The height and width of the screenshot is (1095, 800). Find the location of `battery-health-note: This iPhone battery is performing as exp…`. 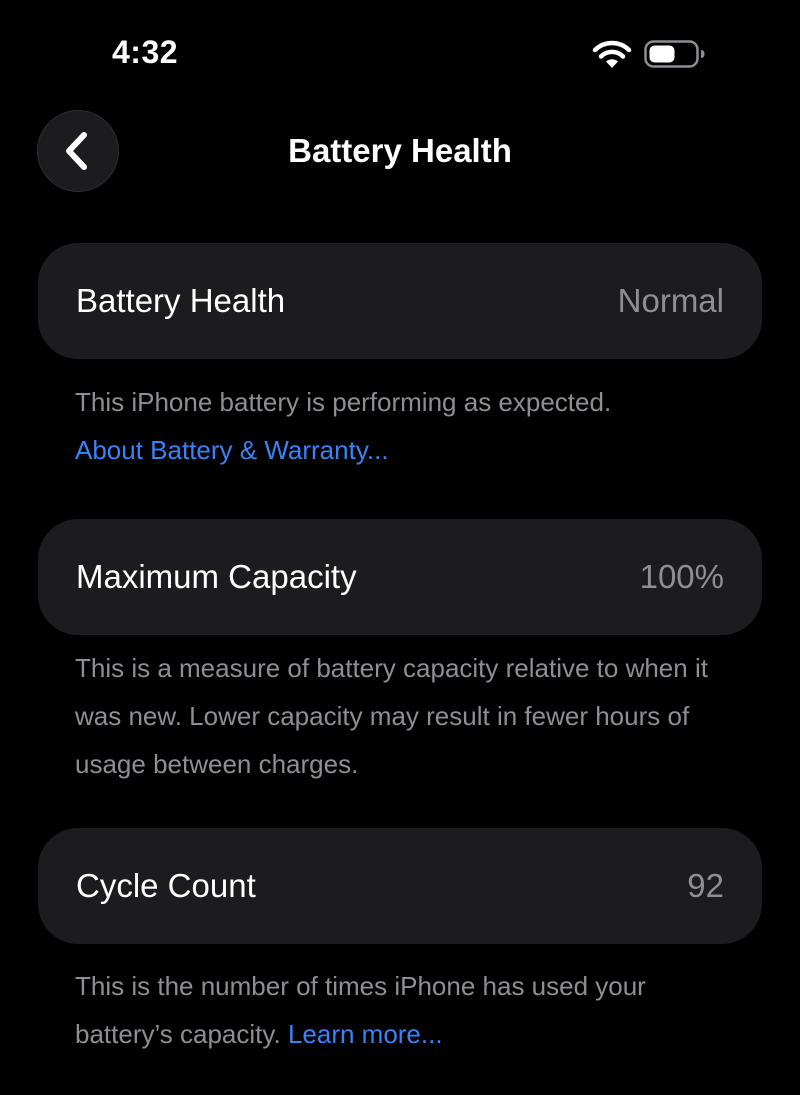

battery-health-note: This iPhone battery is performing as exp… is located at coordinates (415, 426).